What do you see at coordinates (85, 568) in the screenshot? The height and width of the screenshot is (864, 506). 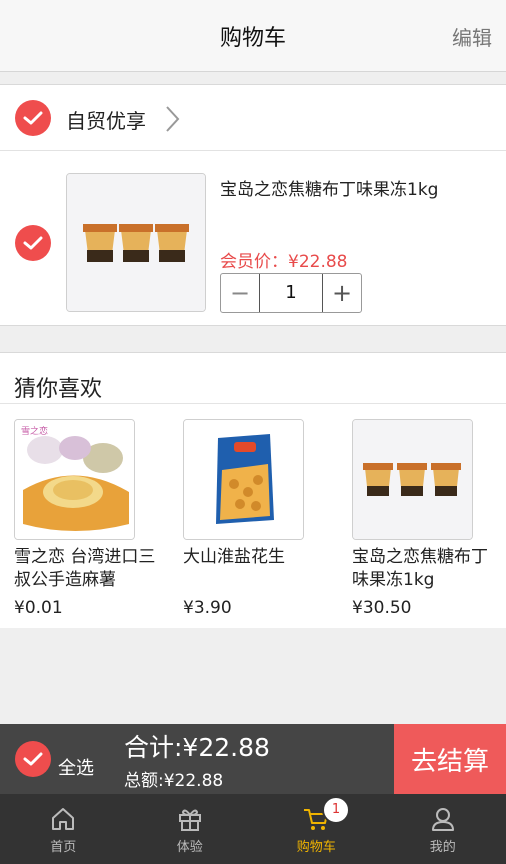 I see `recommend-item-name: 雪之恋 台湾进口三叔公手造麻薯` at bounding box center [85, 568].